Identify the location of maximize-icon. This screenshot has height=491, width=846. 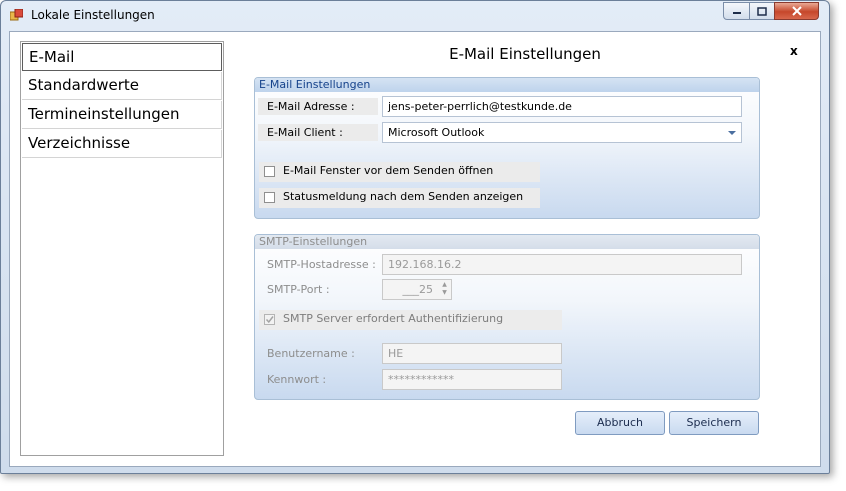
(762, 11).